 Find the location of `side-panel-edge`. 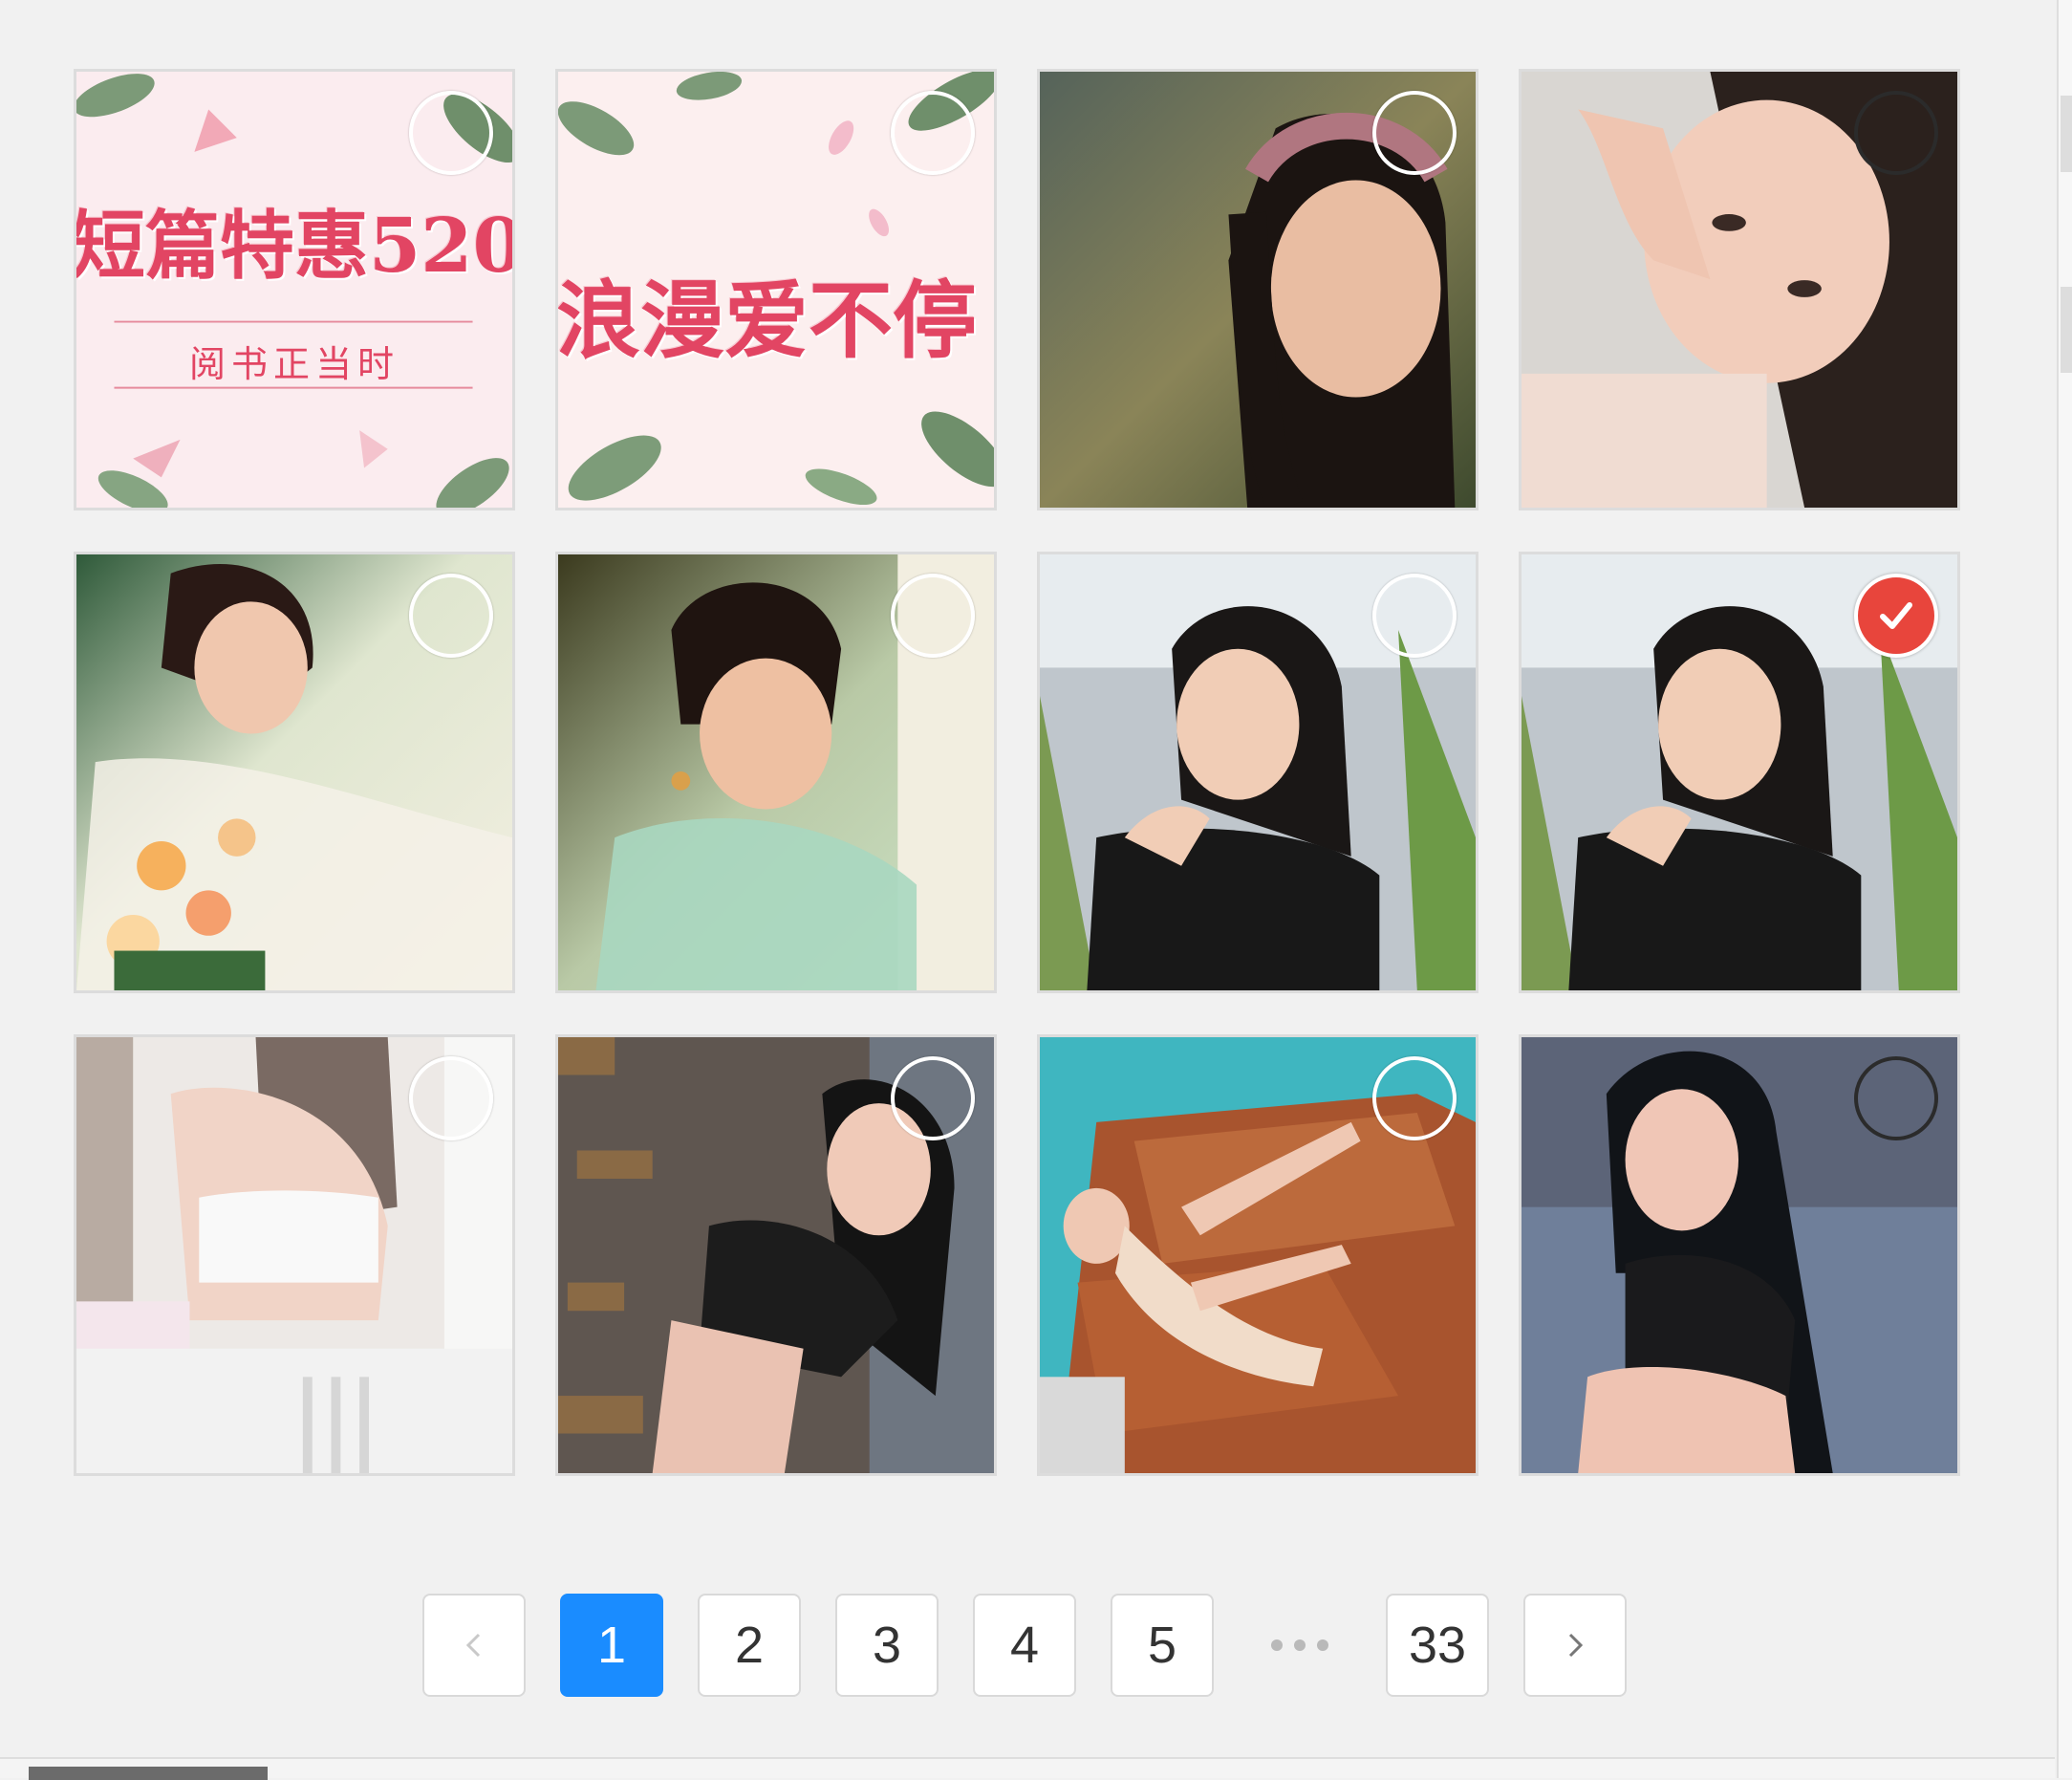

side-panel-edge is located at coordinates (2064, 889).